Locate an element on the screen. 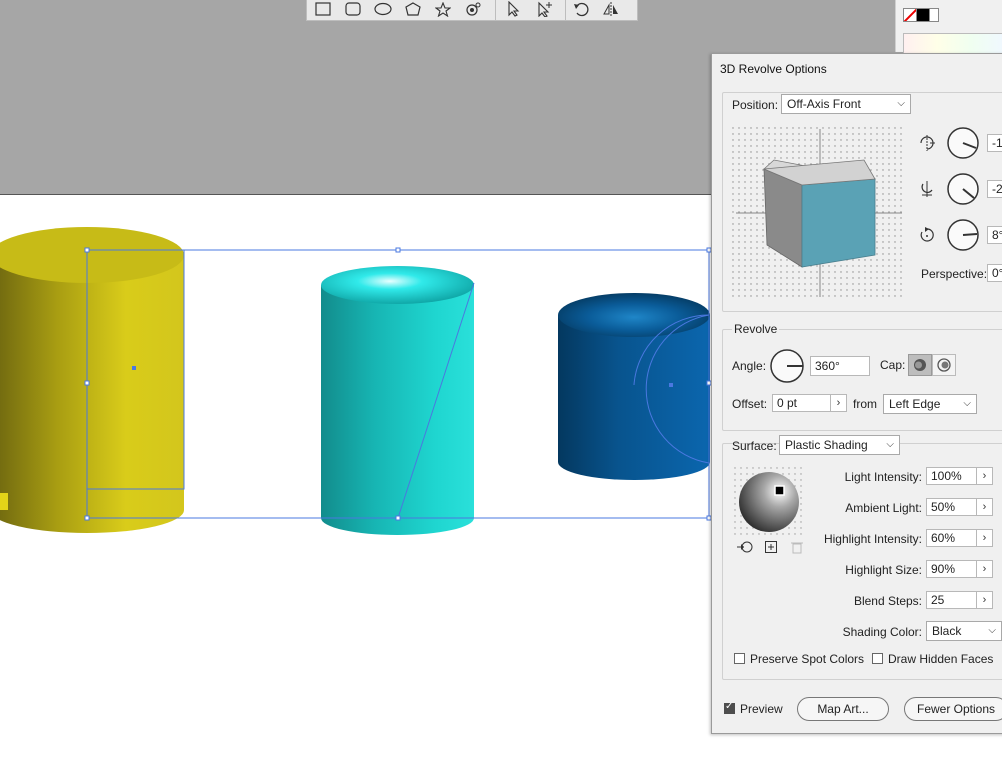  z-rotation-field: 8° is located at coordinates (994, 235).